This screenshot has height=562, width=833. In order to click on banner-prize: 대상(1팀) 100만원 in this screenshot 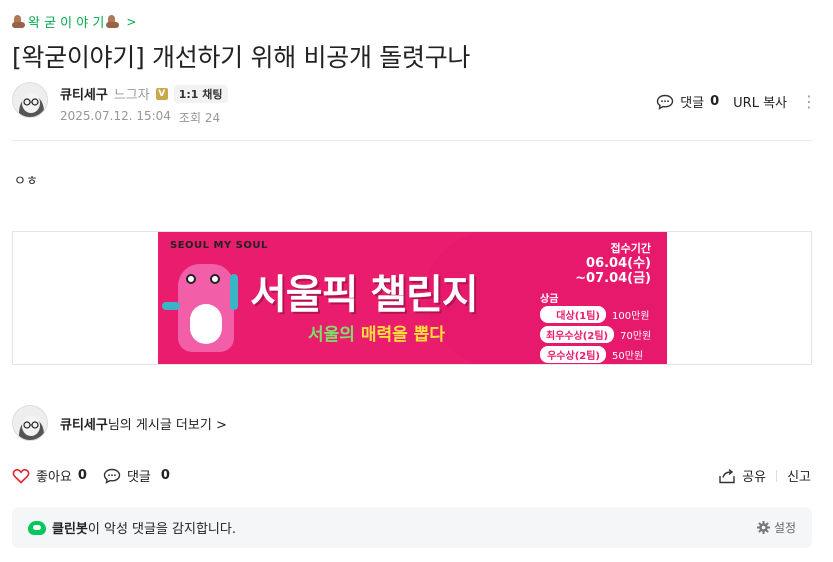, I will do `click(595, 314)`.